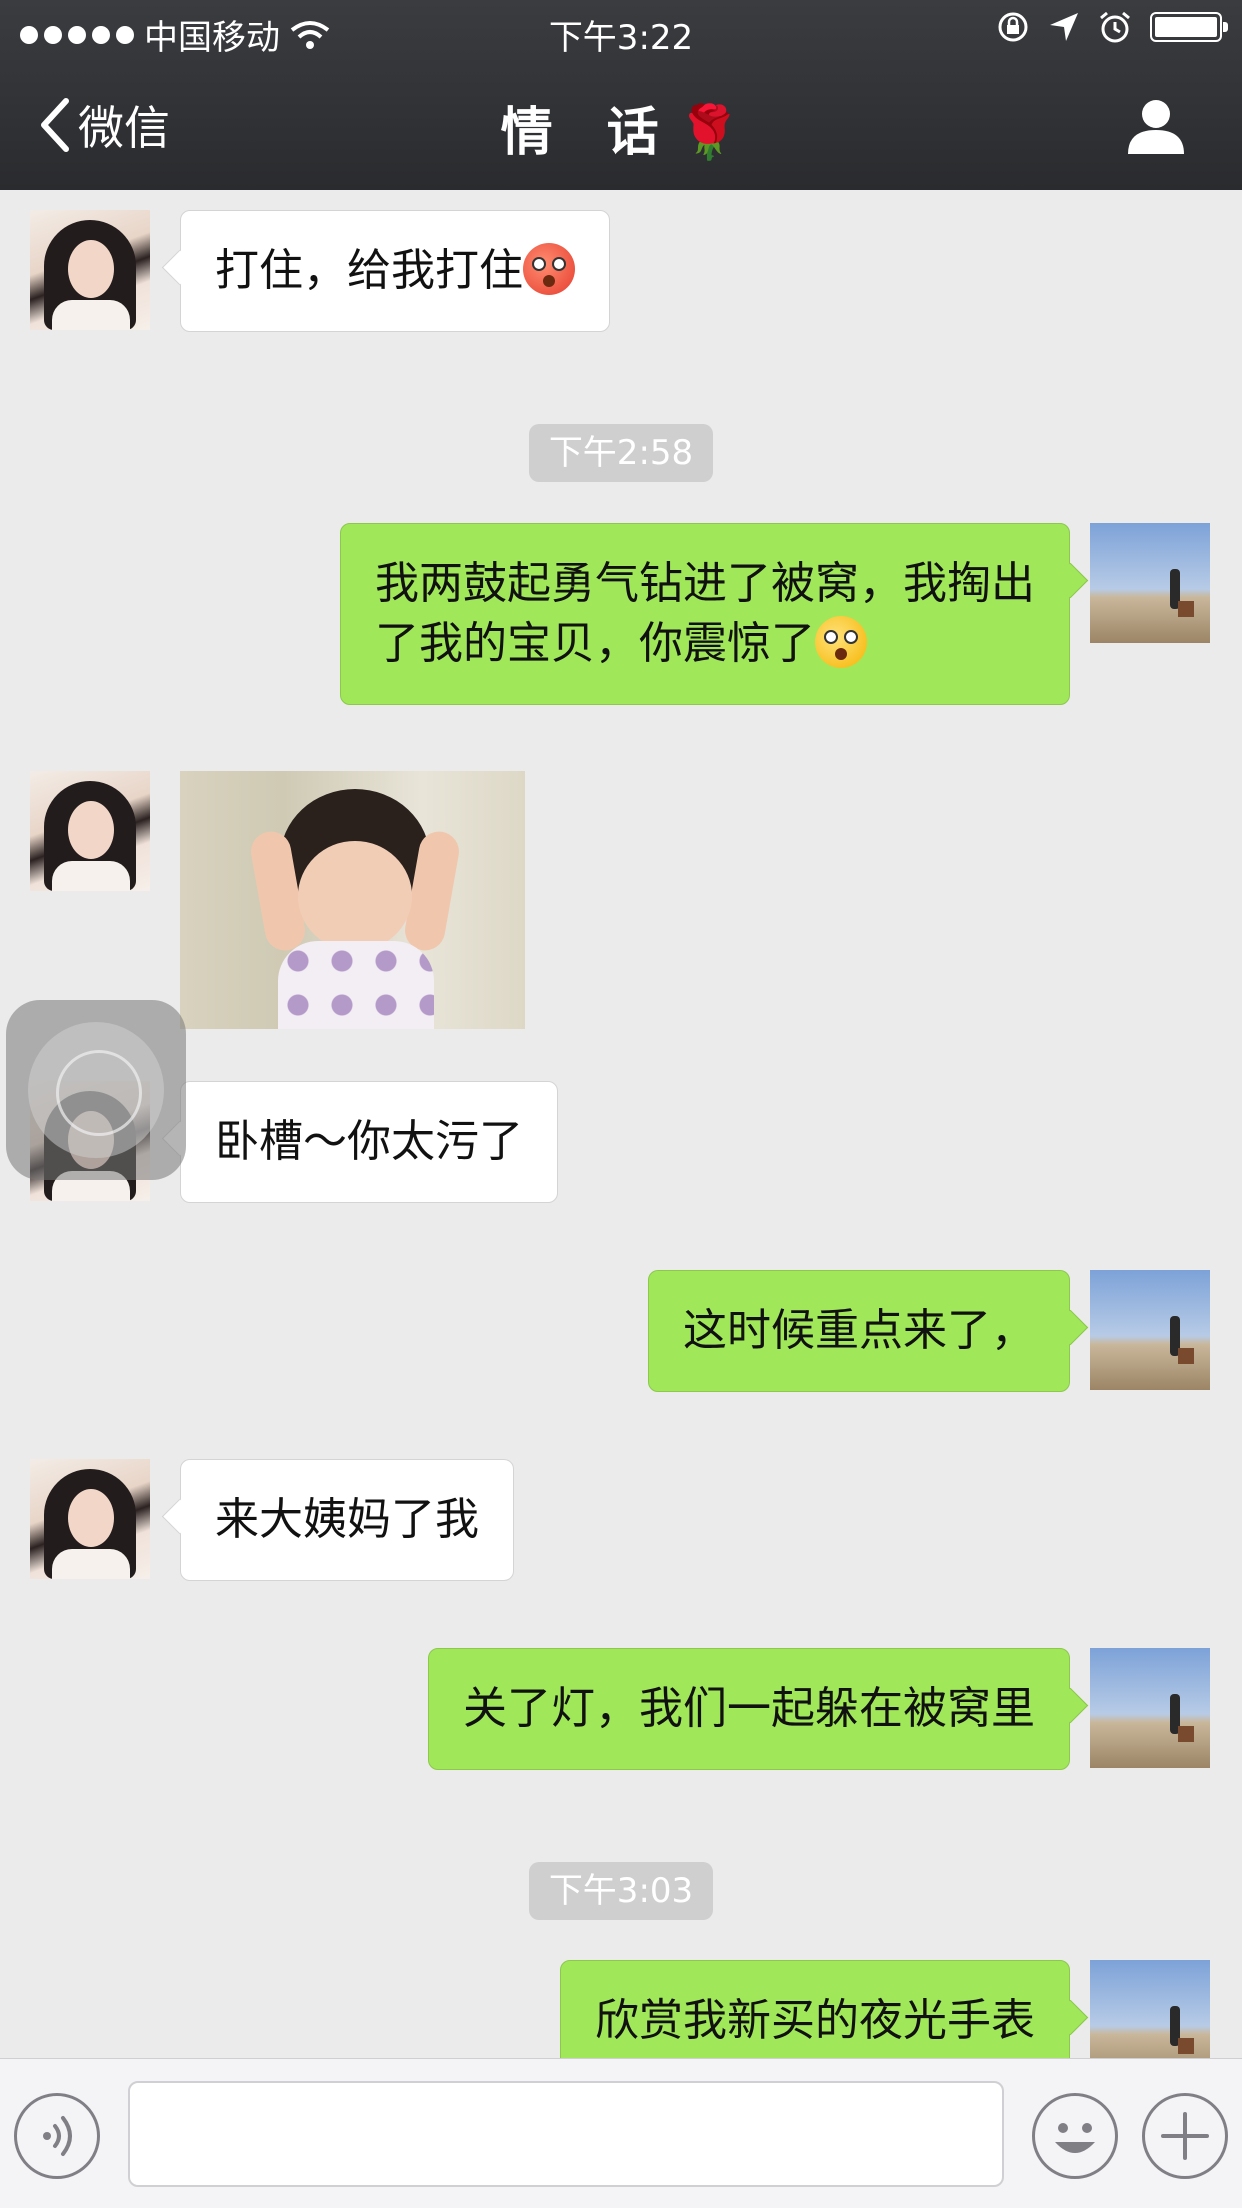  Describe the element at coordinates (815, 2020) in the screenshot. I see `message-text: 欣赏我新买的夜光手表` at that location.